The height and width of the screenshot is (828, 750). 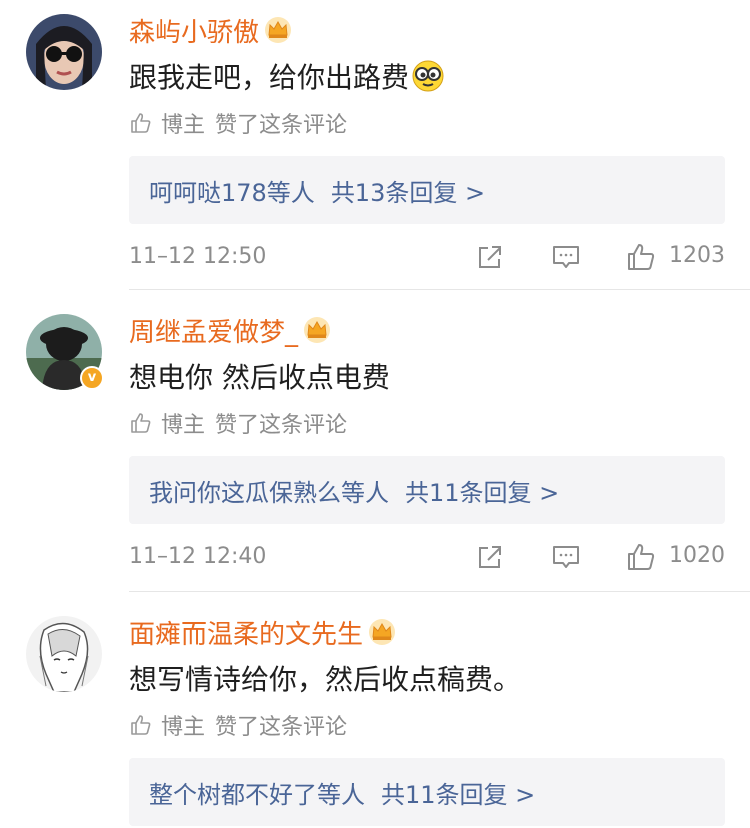 What do you see at coordinates (232, 190) in the screenshot?
I see `reply-preview: 呵呵哒178等人` at bounding box center [232, 190].